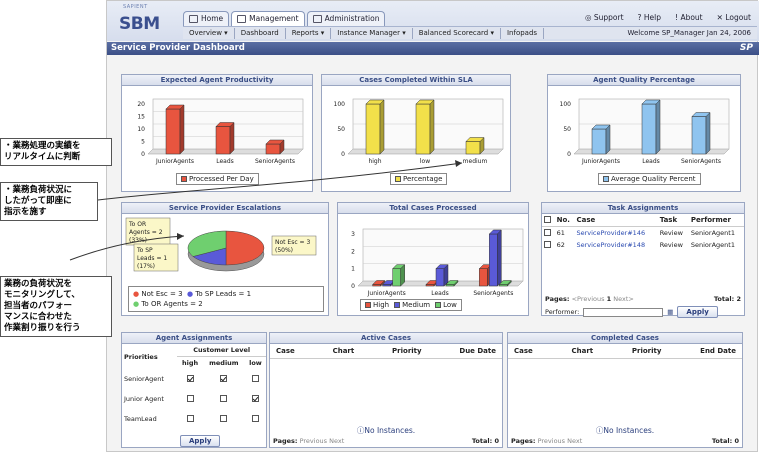 The height and width of the screenshot is (460, 780). Describe the element at coordinates (49, 201) in the screenshot. I see `callout-load: ・業務負荷状況に したがって即座に 指示を施す` at that location.